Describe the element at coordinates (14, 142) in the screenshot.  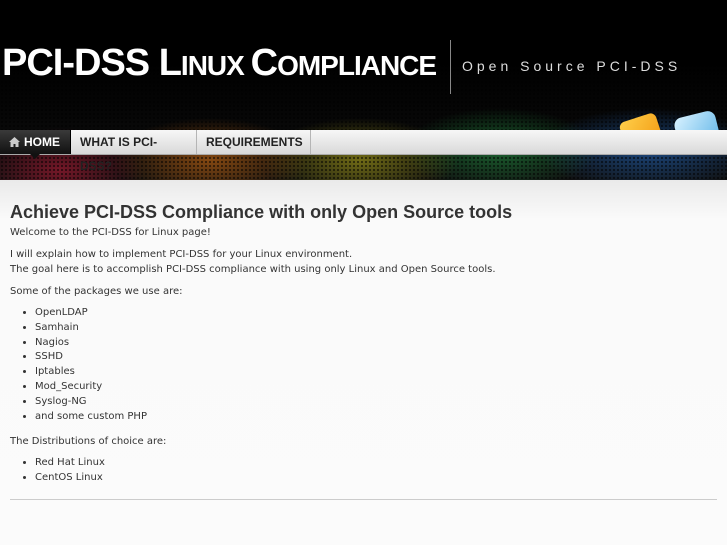
I see `home-icon` at that location.